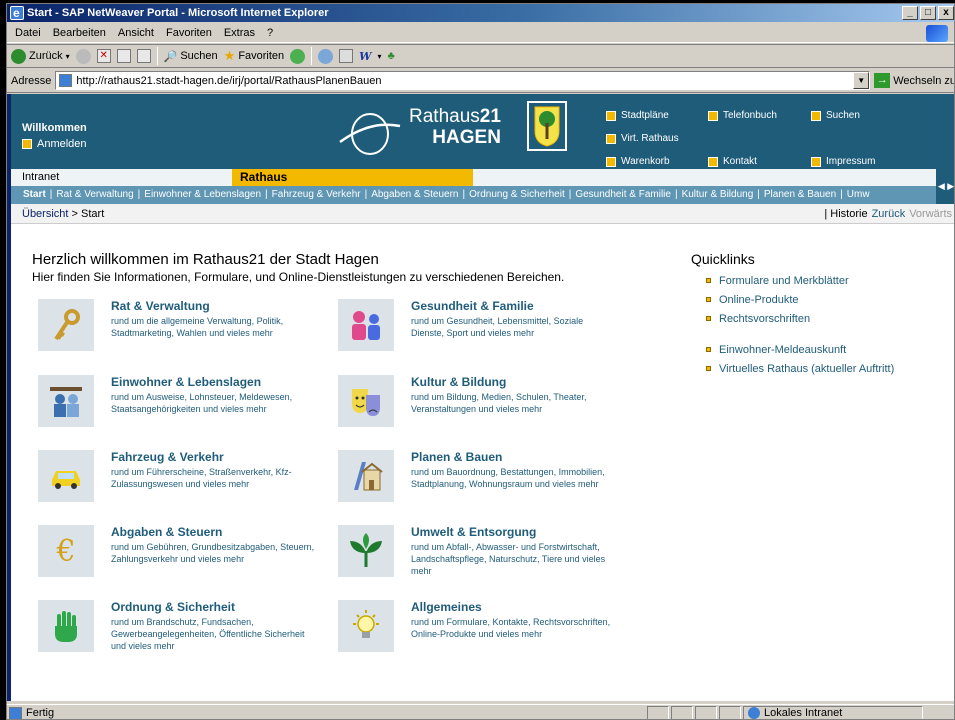 The image size is (955, 720). I want to click on menu-extras: Extras, so click(239, 33).